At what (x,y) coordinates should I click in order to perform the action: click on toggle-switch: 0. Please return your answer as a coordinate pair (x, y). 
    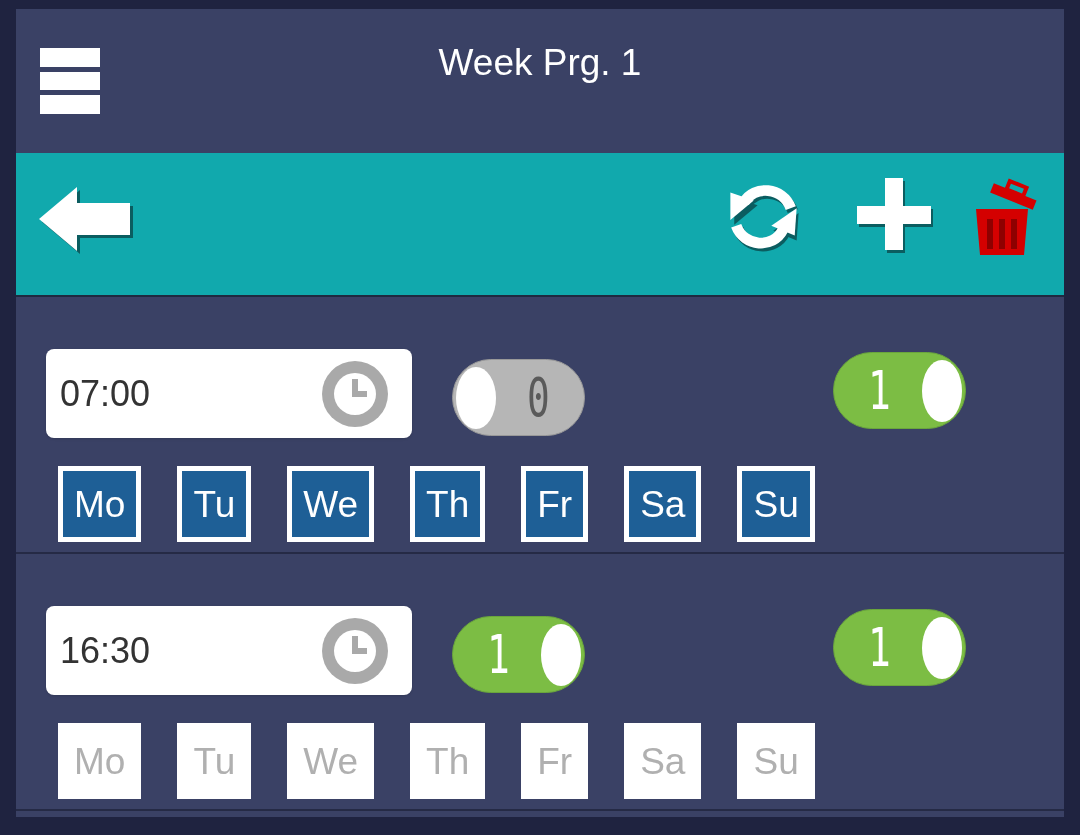
    Looking at the image, I should click on (518, 397).